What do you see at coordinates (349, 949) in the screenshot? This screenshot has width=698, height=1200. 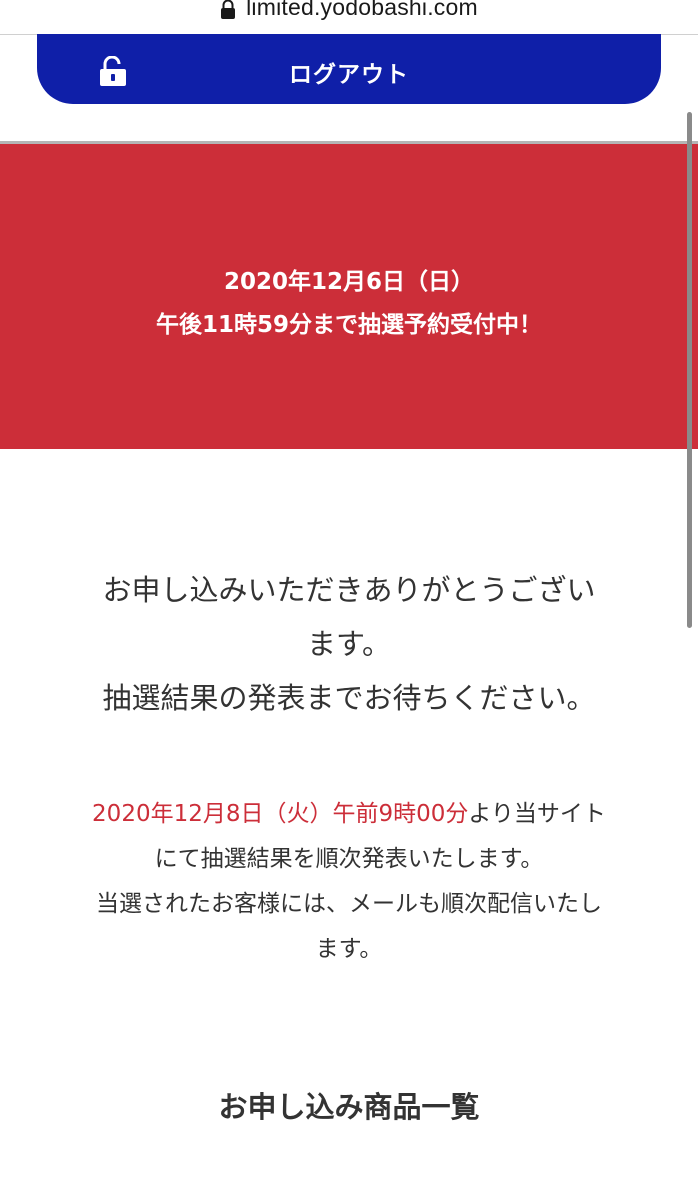 I see `announcement-line-4: ます。` at bounding box center [349, 949].